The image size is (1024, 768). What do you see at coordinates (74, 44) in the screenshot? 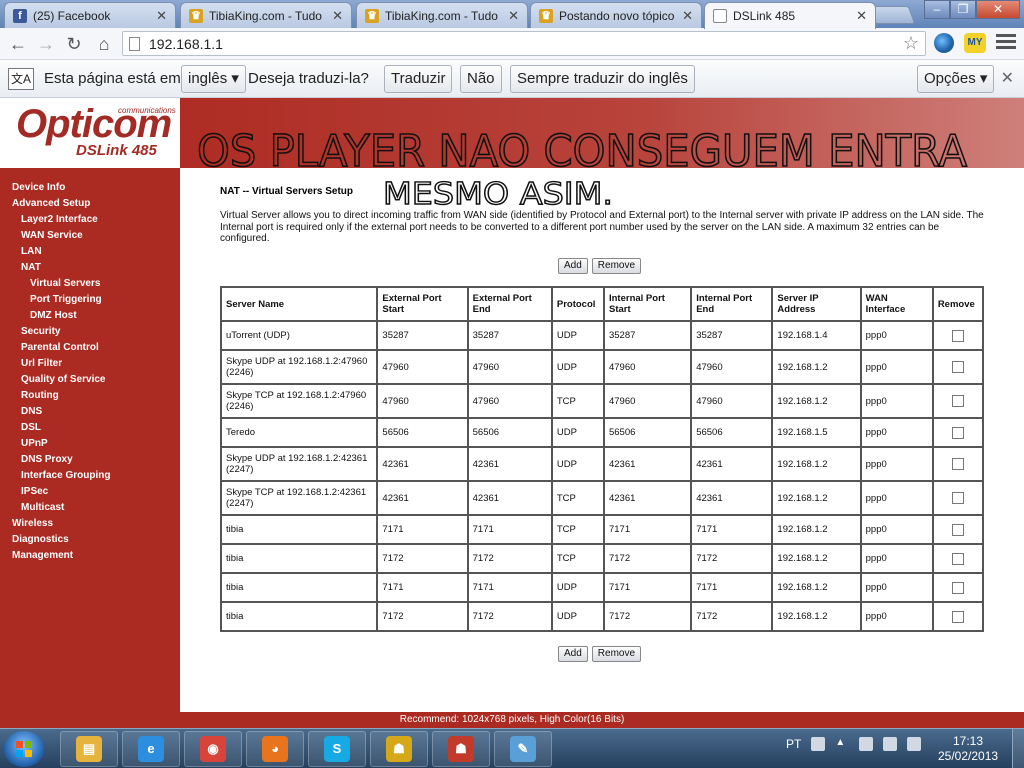
I see `reload-icon: ↻` at bounding box center [74, 44].